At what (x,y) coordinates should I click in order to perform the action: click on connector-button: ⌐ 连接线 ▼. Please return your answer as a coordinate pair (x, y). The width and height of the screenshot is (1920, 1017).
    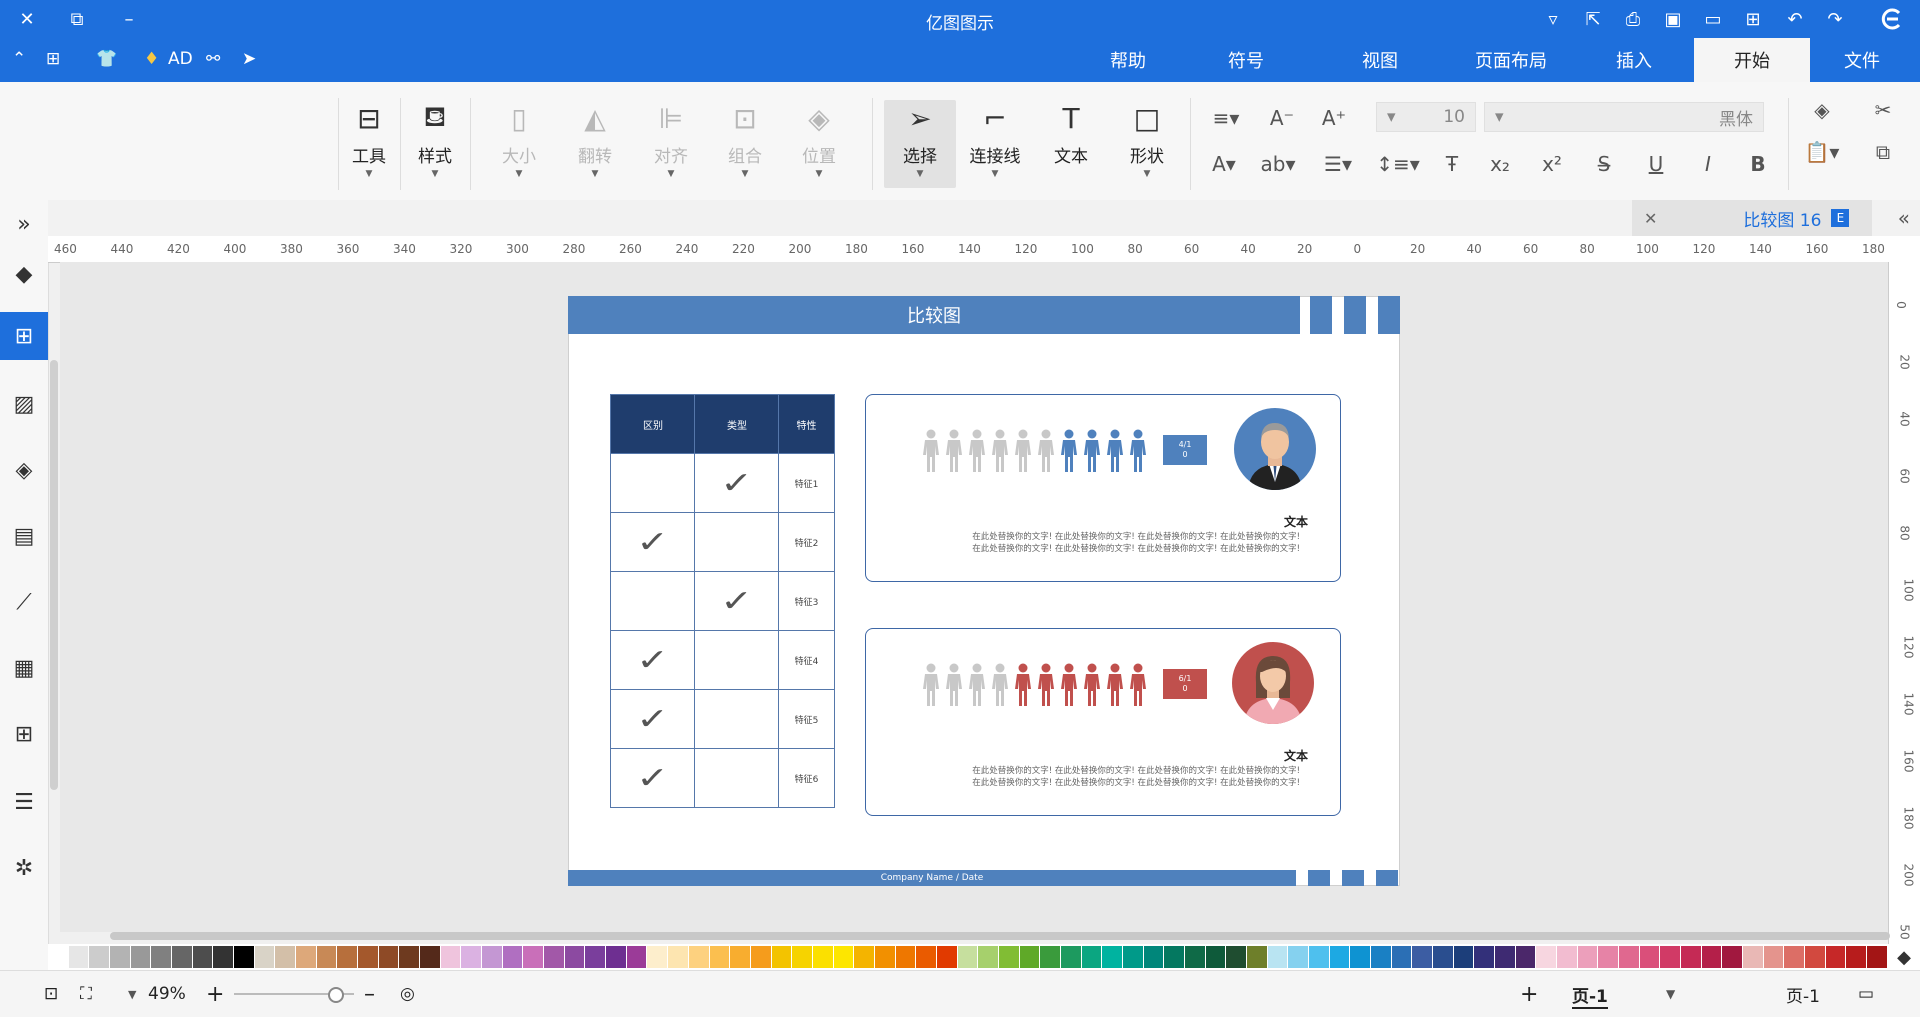
    Looking at the image, I should click on (995, 144).